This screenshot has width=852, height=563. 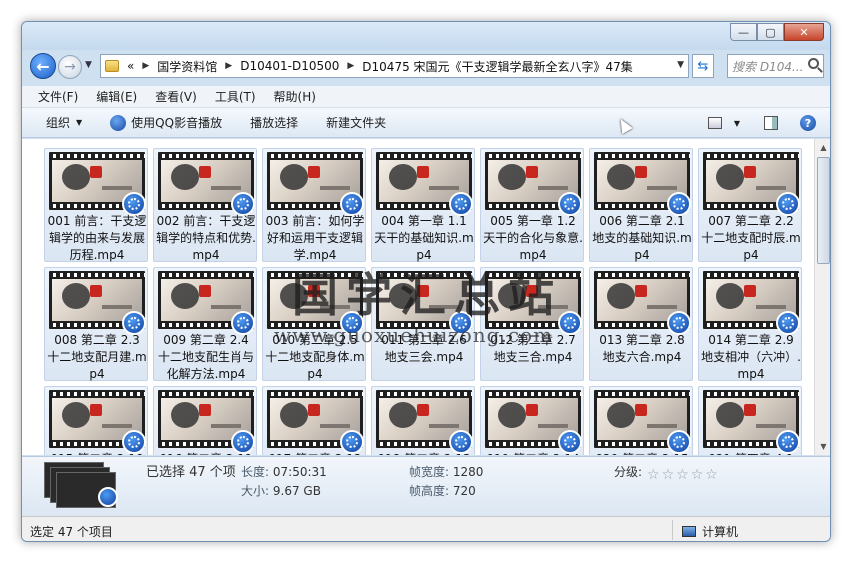 I want to click on selected-count: 已选择 47 个项, so click(x=191, y=472).